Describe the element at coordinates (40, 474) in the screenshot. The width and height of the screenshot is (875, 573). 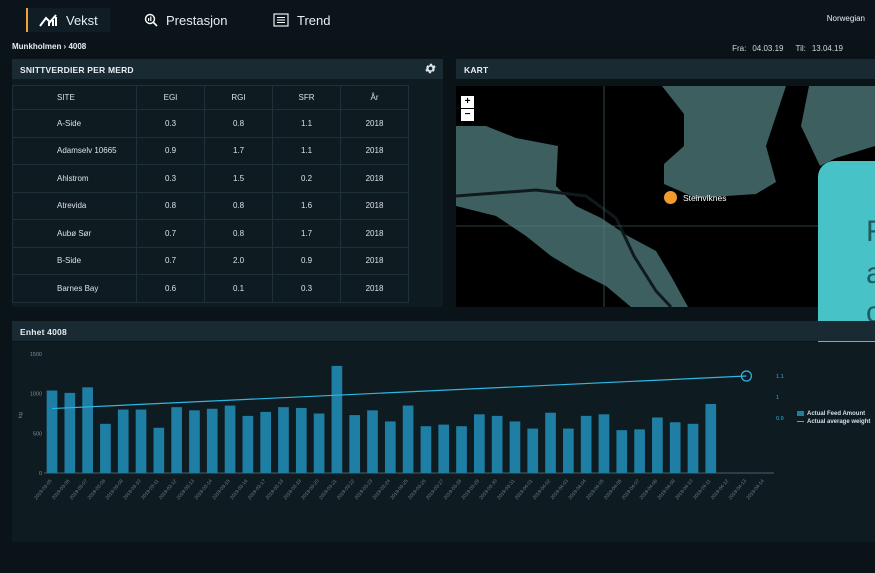
I see `y-tick-label: 0` at that location.